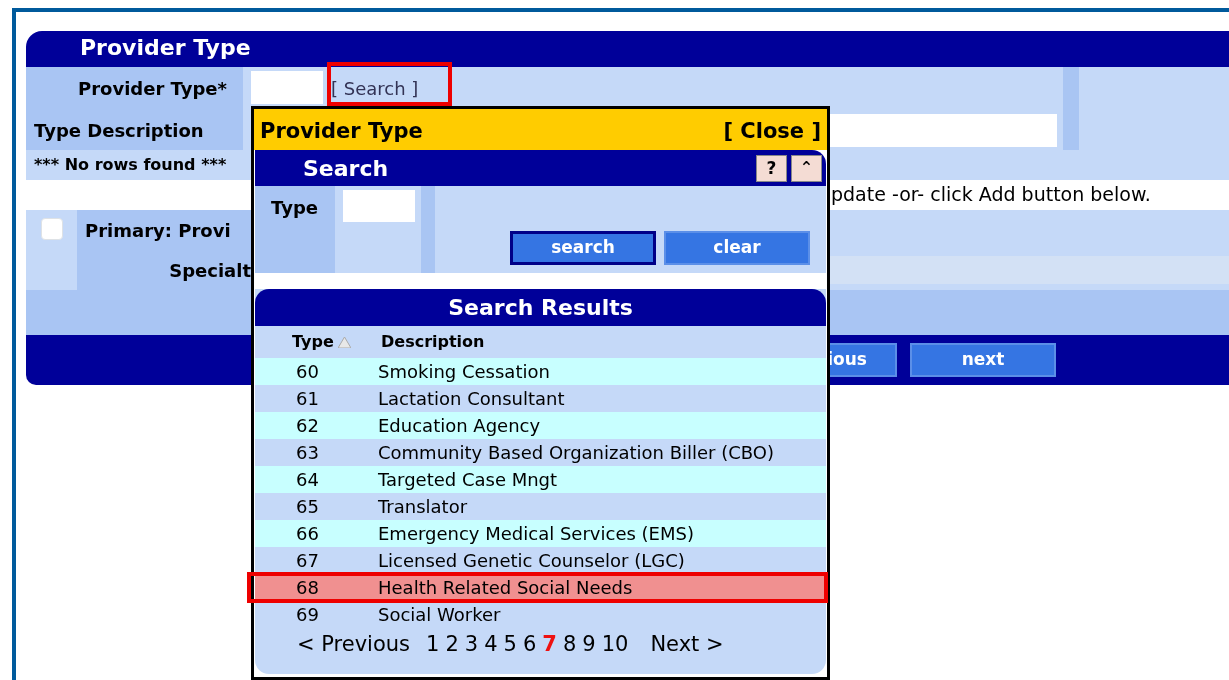 This screenshot has width=1229, height=680. Describe the element at coordinates (471, 645) in the screenshot. I see `page-link: 3` at that location.